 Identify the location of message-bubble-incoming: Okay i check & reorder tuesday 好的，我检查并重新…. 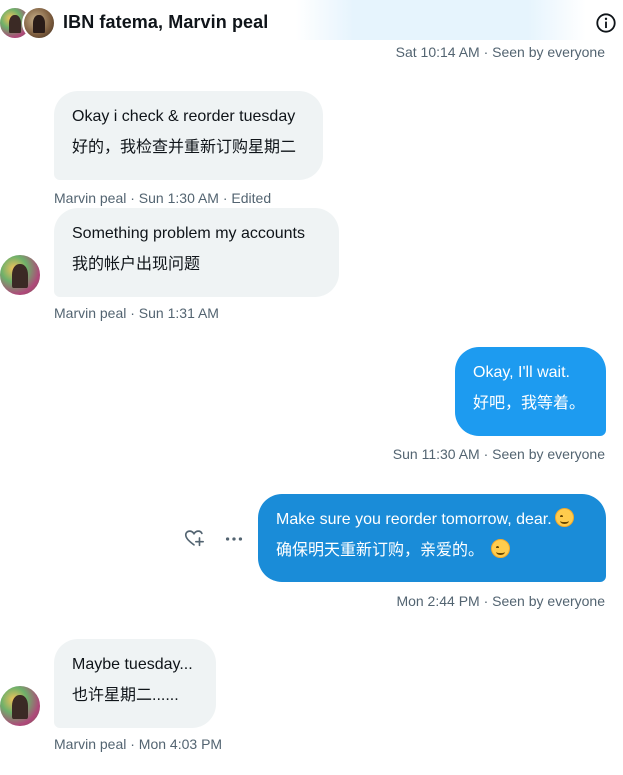
(188, 135).